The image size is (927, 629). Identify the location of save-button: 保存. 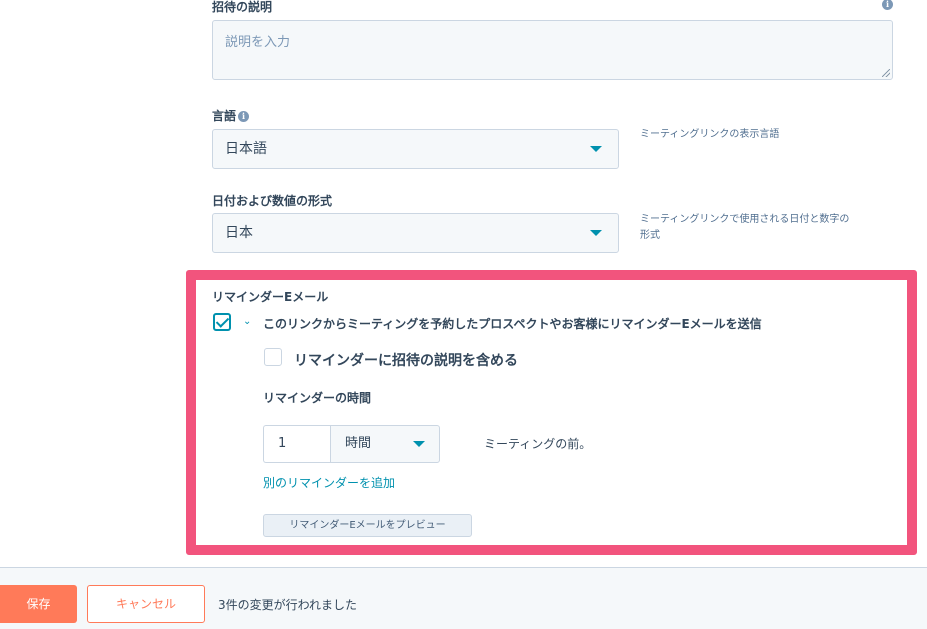
(38, 604).